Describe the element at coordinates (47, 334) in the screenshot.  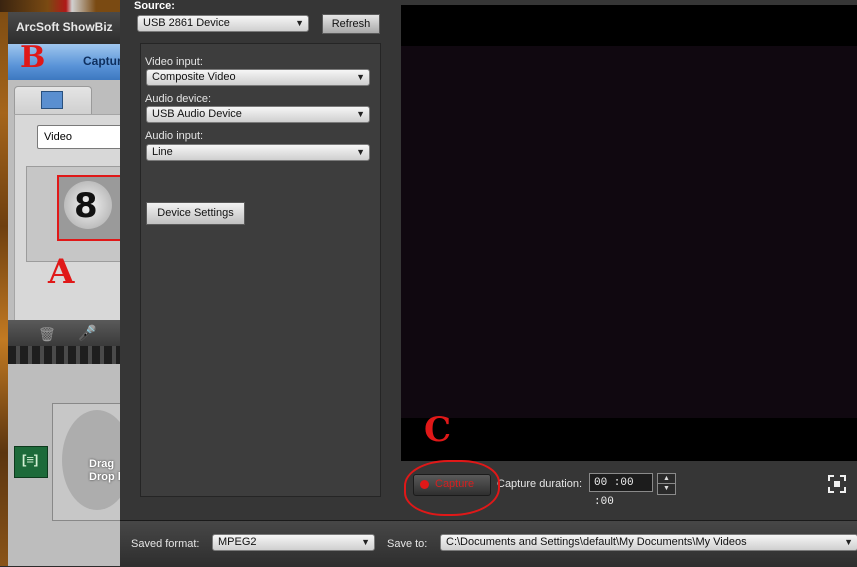
I see `trash-icon: 🗑` at that location.